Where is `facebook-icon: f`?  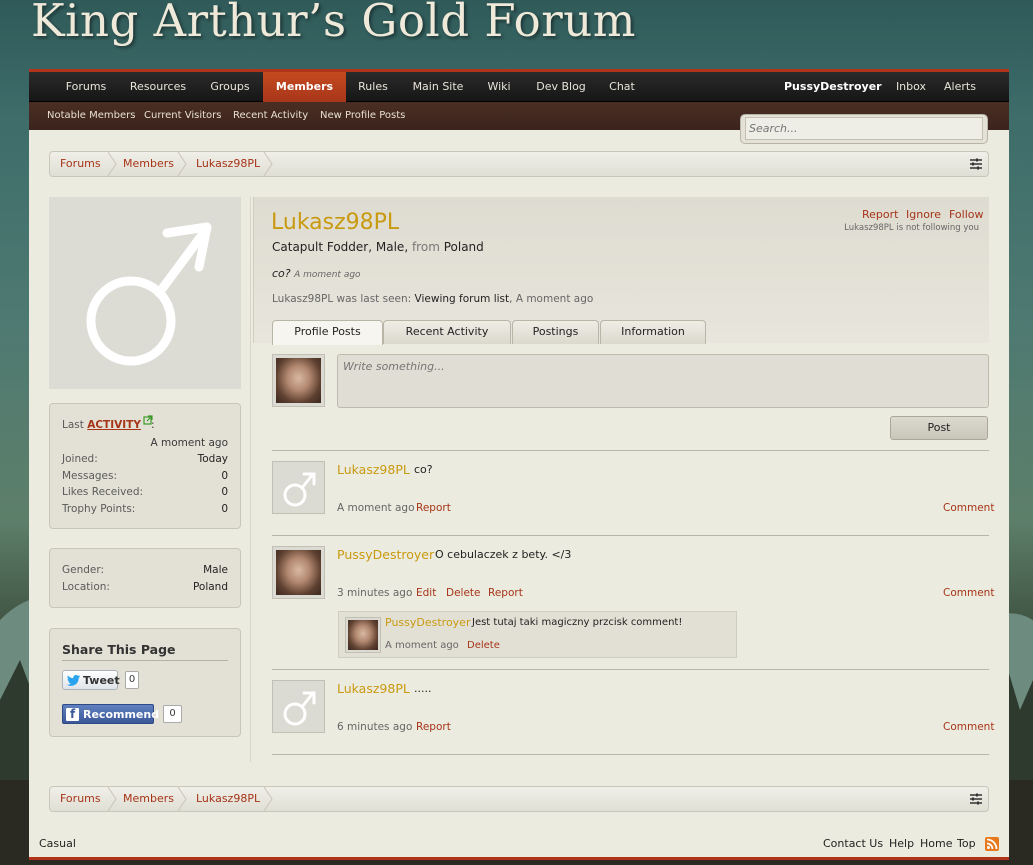 facebook-icon: f is located at coordinates (72, 714).